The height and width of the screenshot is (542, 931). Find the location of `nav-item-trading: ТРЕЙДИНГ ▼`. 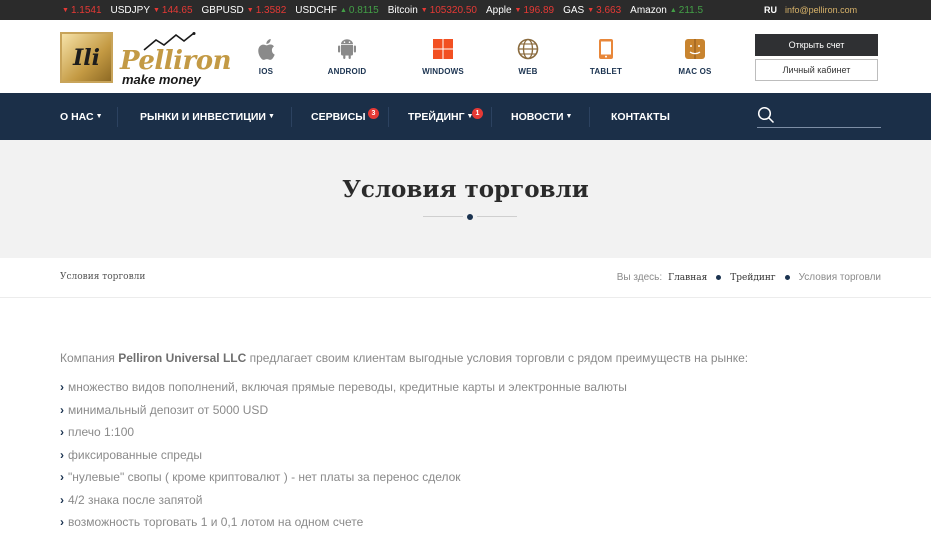

nav-item-trading: ТРЕЙДИНГ ▼ is located at coordinates (440, 116).